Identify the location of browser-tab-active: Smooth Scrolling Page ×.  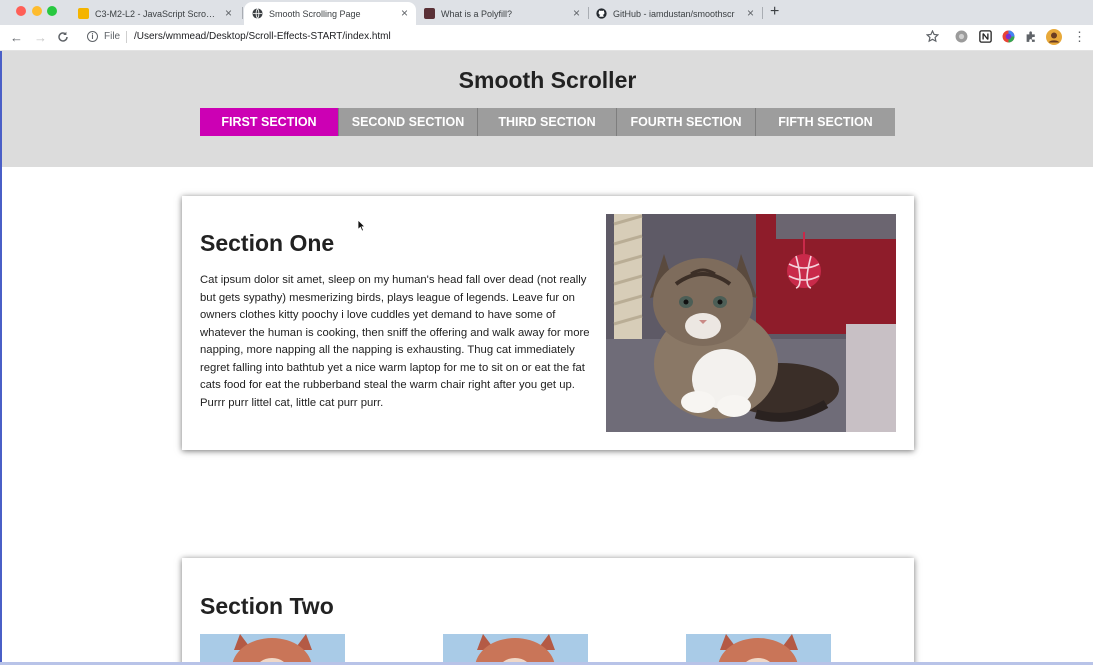
(330, 13).